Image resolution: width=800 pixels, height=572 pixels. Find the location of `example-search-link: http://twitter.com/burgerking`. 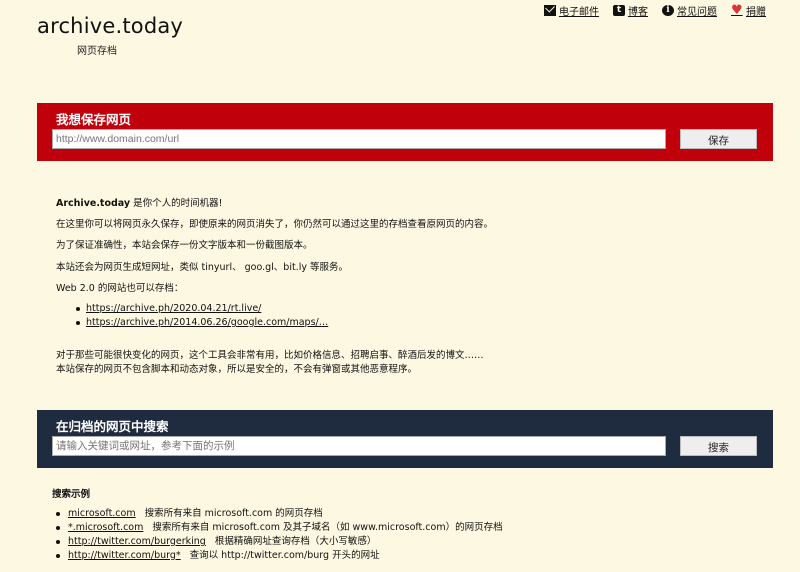

example-search-link: http://twitter.com/burgerking is located at coordinates (137, 541).